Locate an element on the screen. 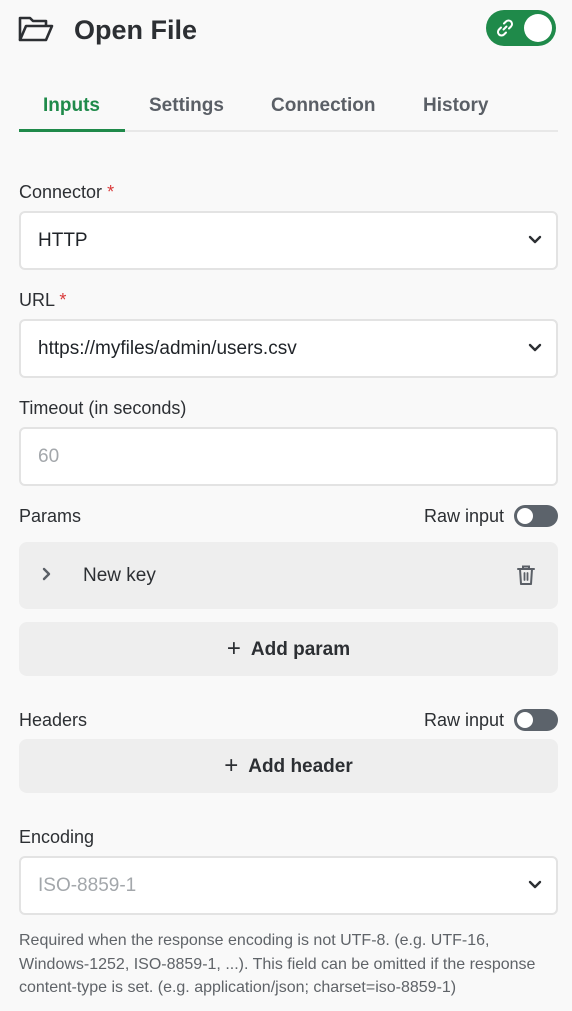 The image size is (572, 1011). url-select: https://myfiles/admin/users.csv is located at coordinates (288, 348).